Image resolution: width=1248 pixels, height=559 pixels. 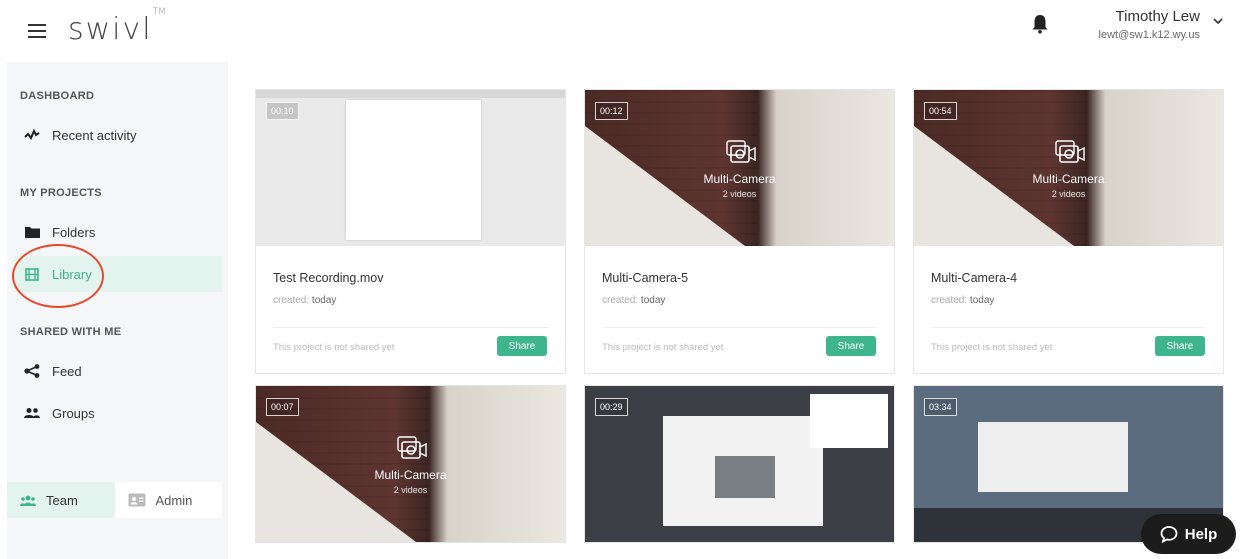 I want to click on duration-badge: 00:07, so click(x=282, y=407).